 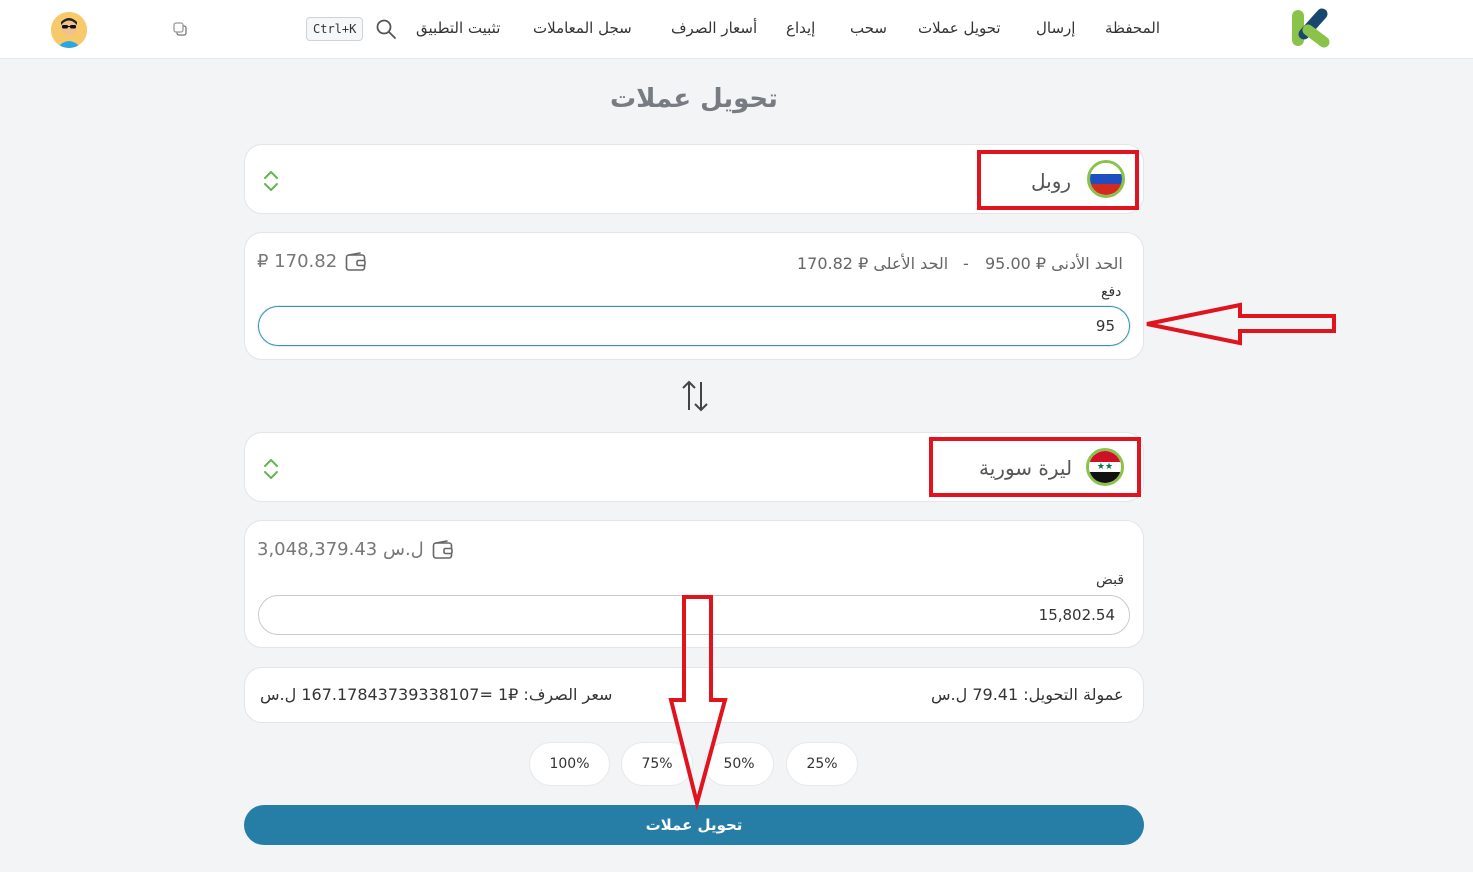 I want to click on percent-75-button: 75%, so click(x=657, y=764).